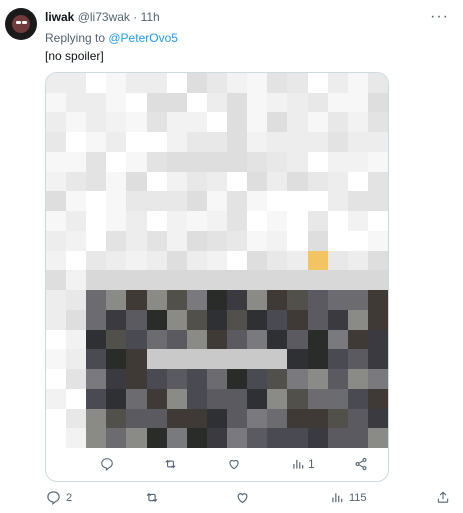 This screenshot has width=463, height=513. I want to click on author-name: liwak, so click(59, 17).